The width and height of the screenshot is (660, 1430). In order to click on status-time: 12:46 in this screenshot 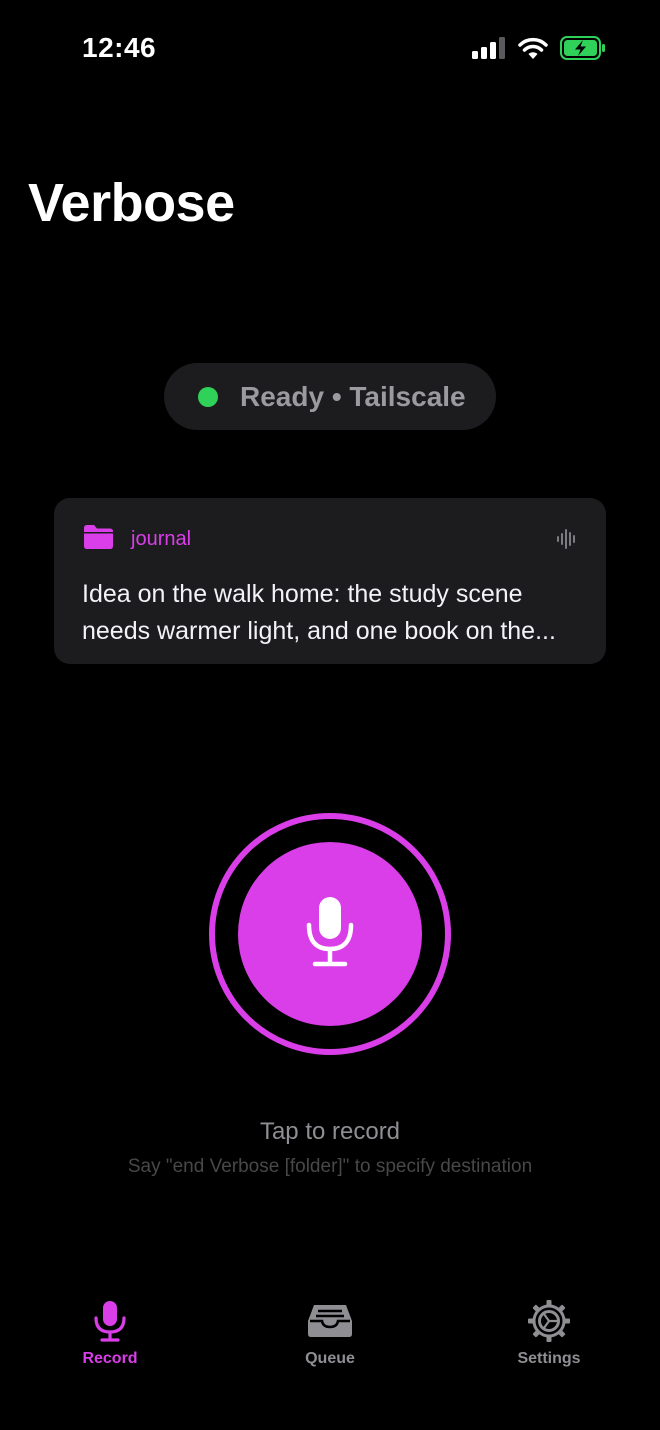, I will do `click(119, 47)`.